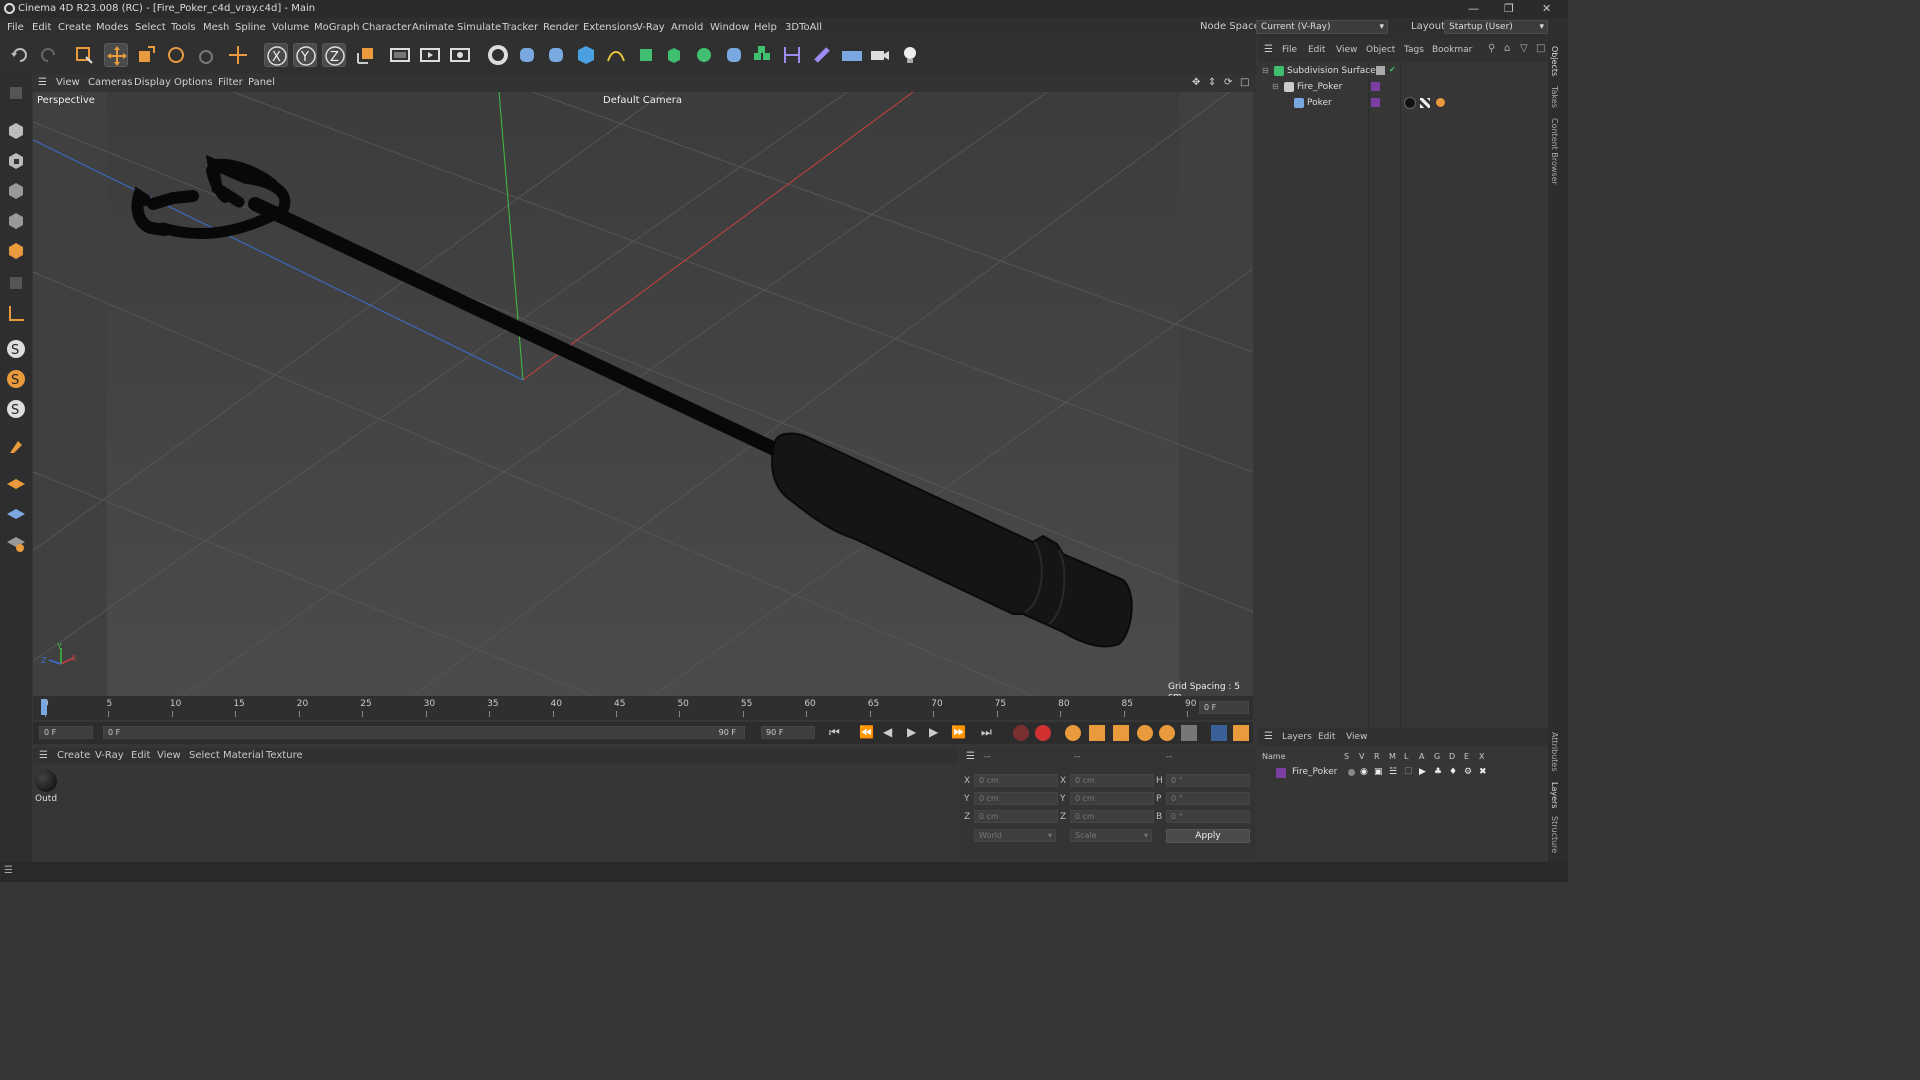 This screenshot has width=1920, height=1080. Describe the element at coordinates (1524, 48) in the screenshot. I see `filter-icon: ▽` at that location.